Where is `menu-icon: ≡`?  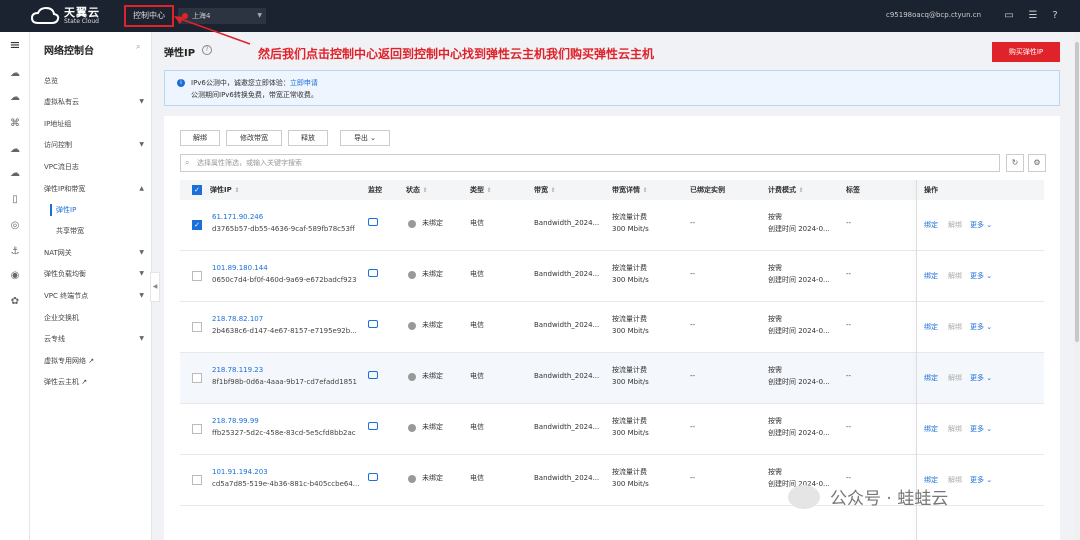 menu-icon: ≡ is located at coordinates (15, 46).